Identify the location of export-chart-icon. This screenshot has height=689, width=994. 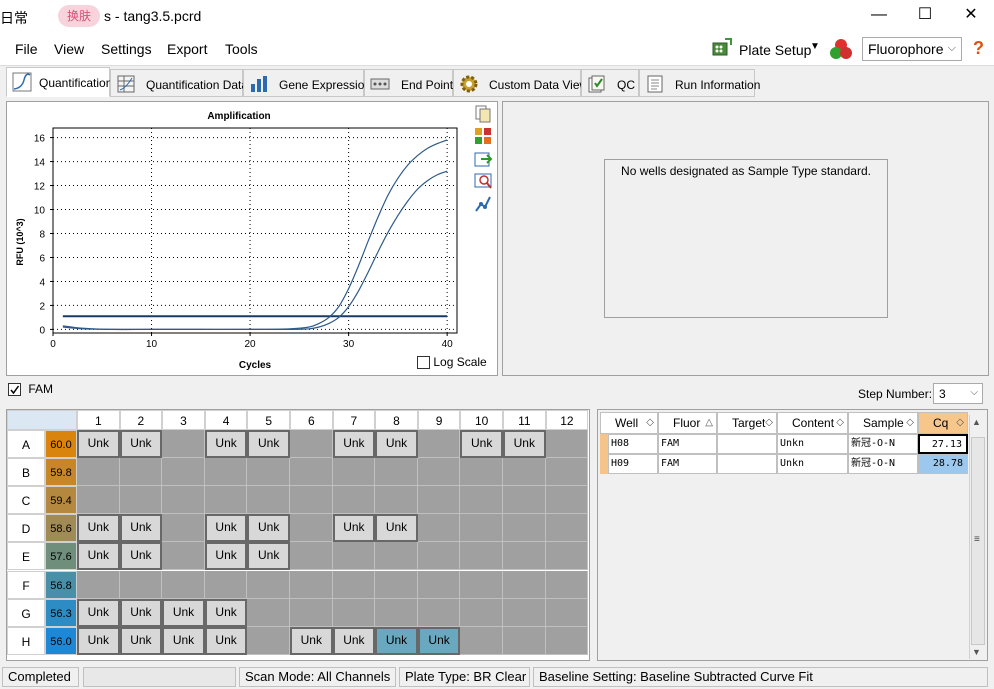
(483, 159).